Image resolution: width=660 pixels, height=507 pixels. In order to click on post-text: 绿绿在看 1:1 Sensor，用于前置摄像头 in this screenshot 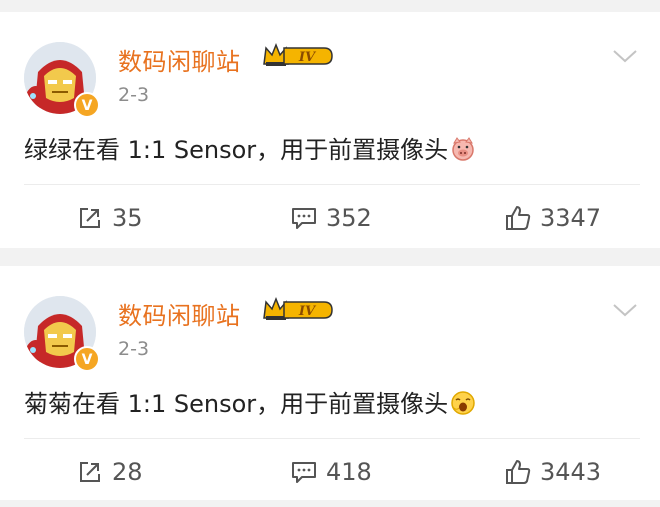, I will do `click(236, 150)`.